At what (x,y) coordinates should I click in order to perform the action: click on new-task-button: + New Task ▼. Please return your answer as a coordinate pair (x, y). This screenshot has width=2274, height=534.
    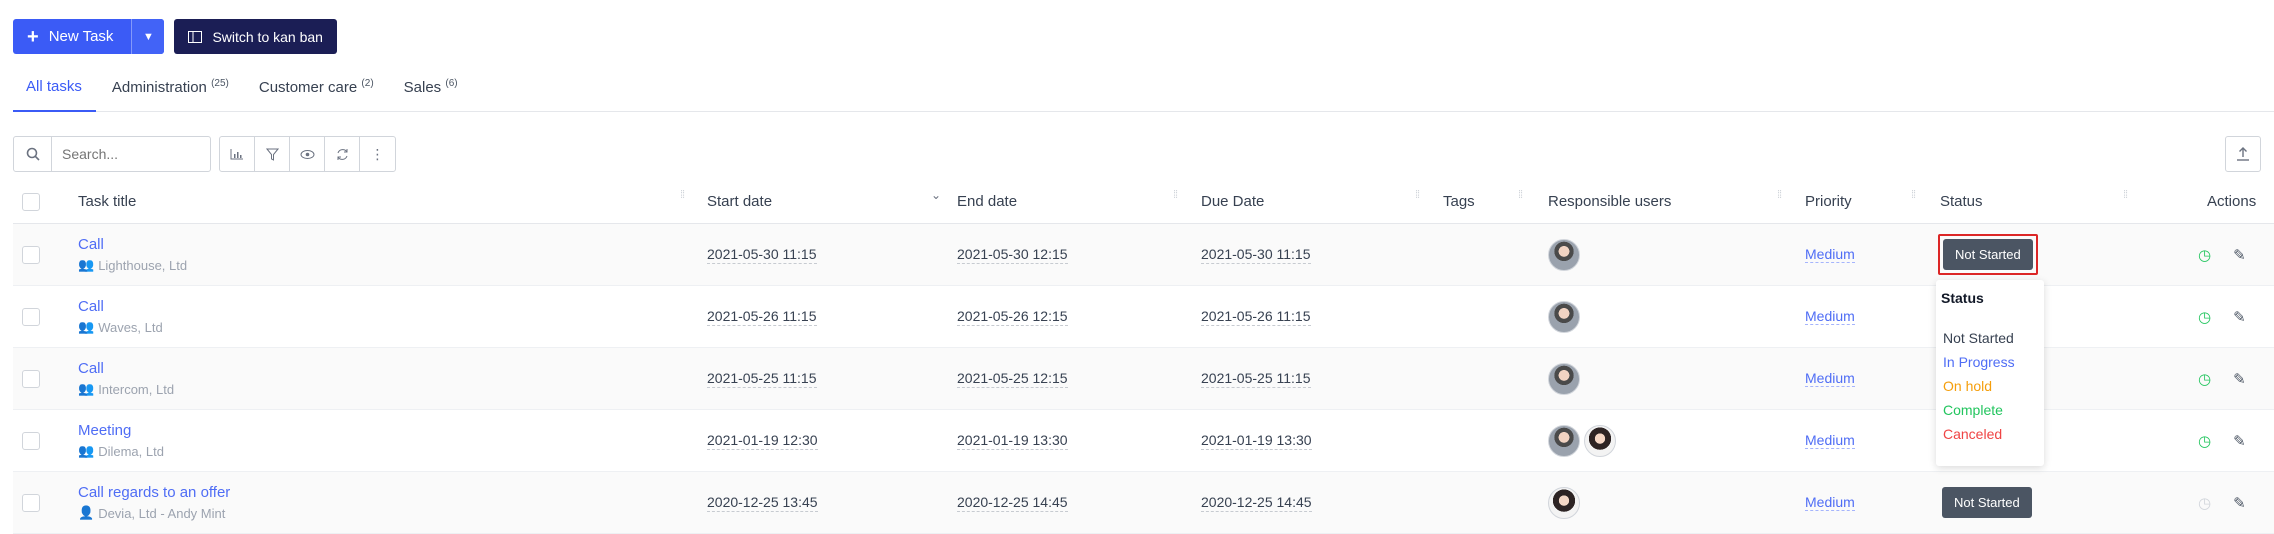
    Looking at the image, I should click on (89, 36).